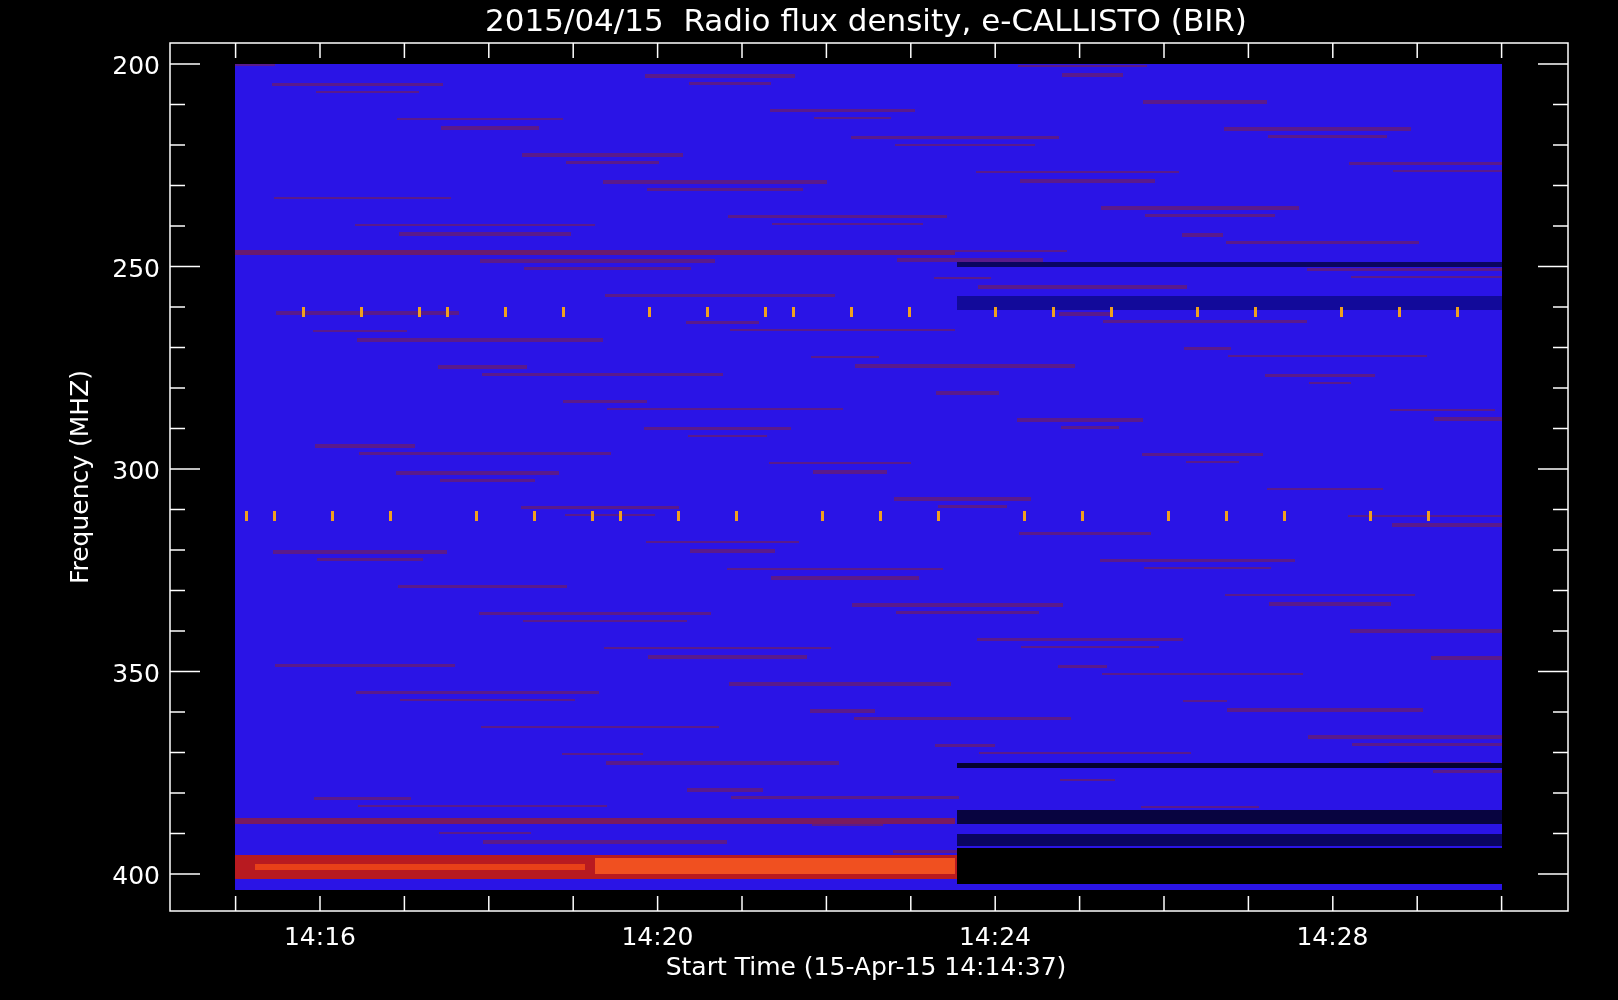 Image resolution: width=1618 pixels, height=1000 pixels. What do you see at coordinates (866, 966) in the screenshot?
I see `x-axis-label: Start Time (15-Apr-15 14:14:37)` at bounding box center [866, 966].